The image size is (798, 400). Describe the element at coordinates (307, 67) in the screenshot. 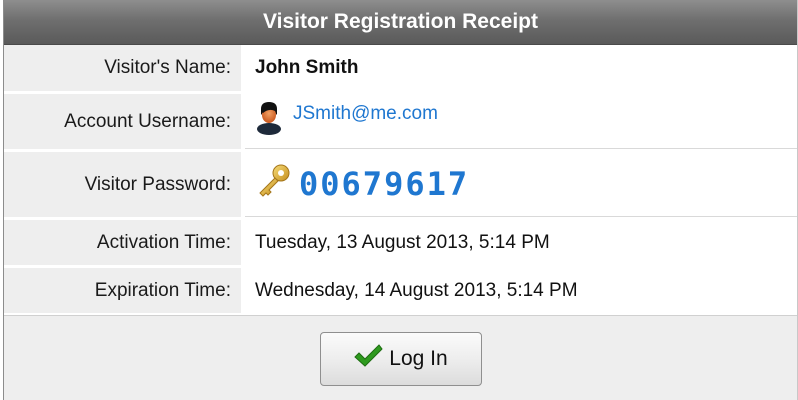

I see `visitor-name-value: John Smith` at that location.